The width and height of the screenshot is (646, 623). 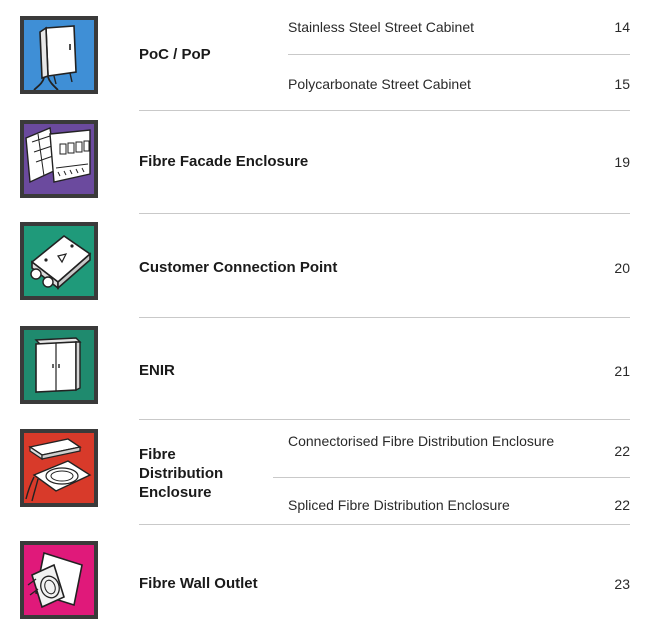 What do you see at coordinates (175, 54) in the screenshot?
I see `entry-title: PoC / PoP` at bounding box center [175, 54].